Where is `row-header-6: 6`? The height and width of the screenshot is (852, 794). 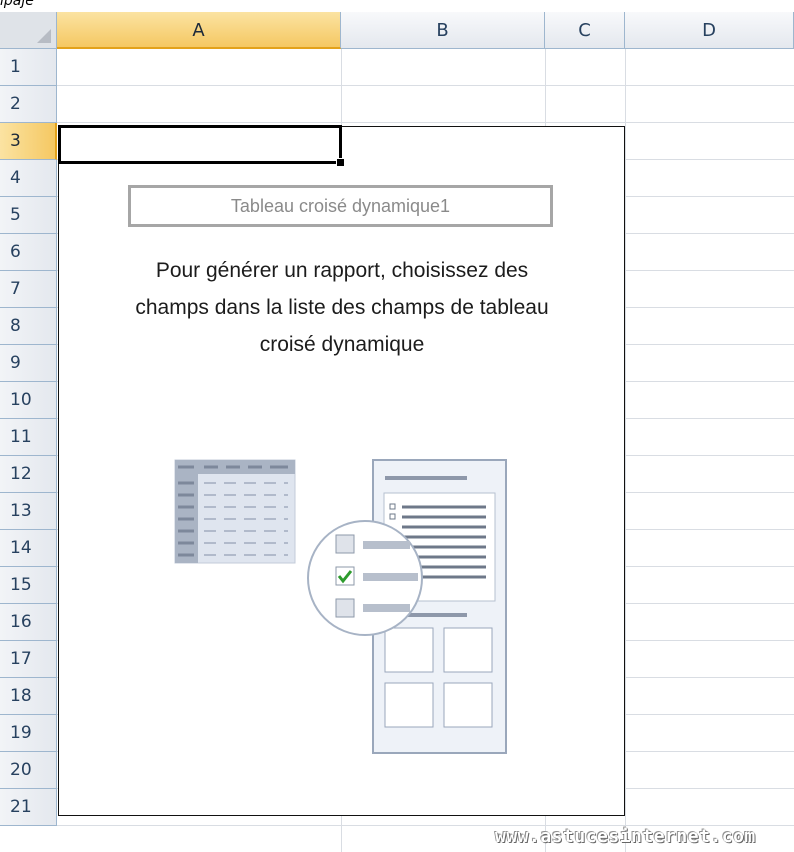
row-header-6: 6 is located at coordinates (28, 252).